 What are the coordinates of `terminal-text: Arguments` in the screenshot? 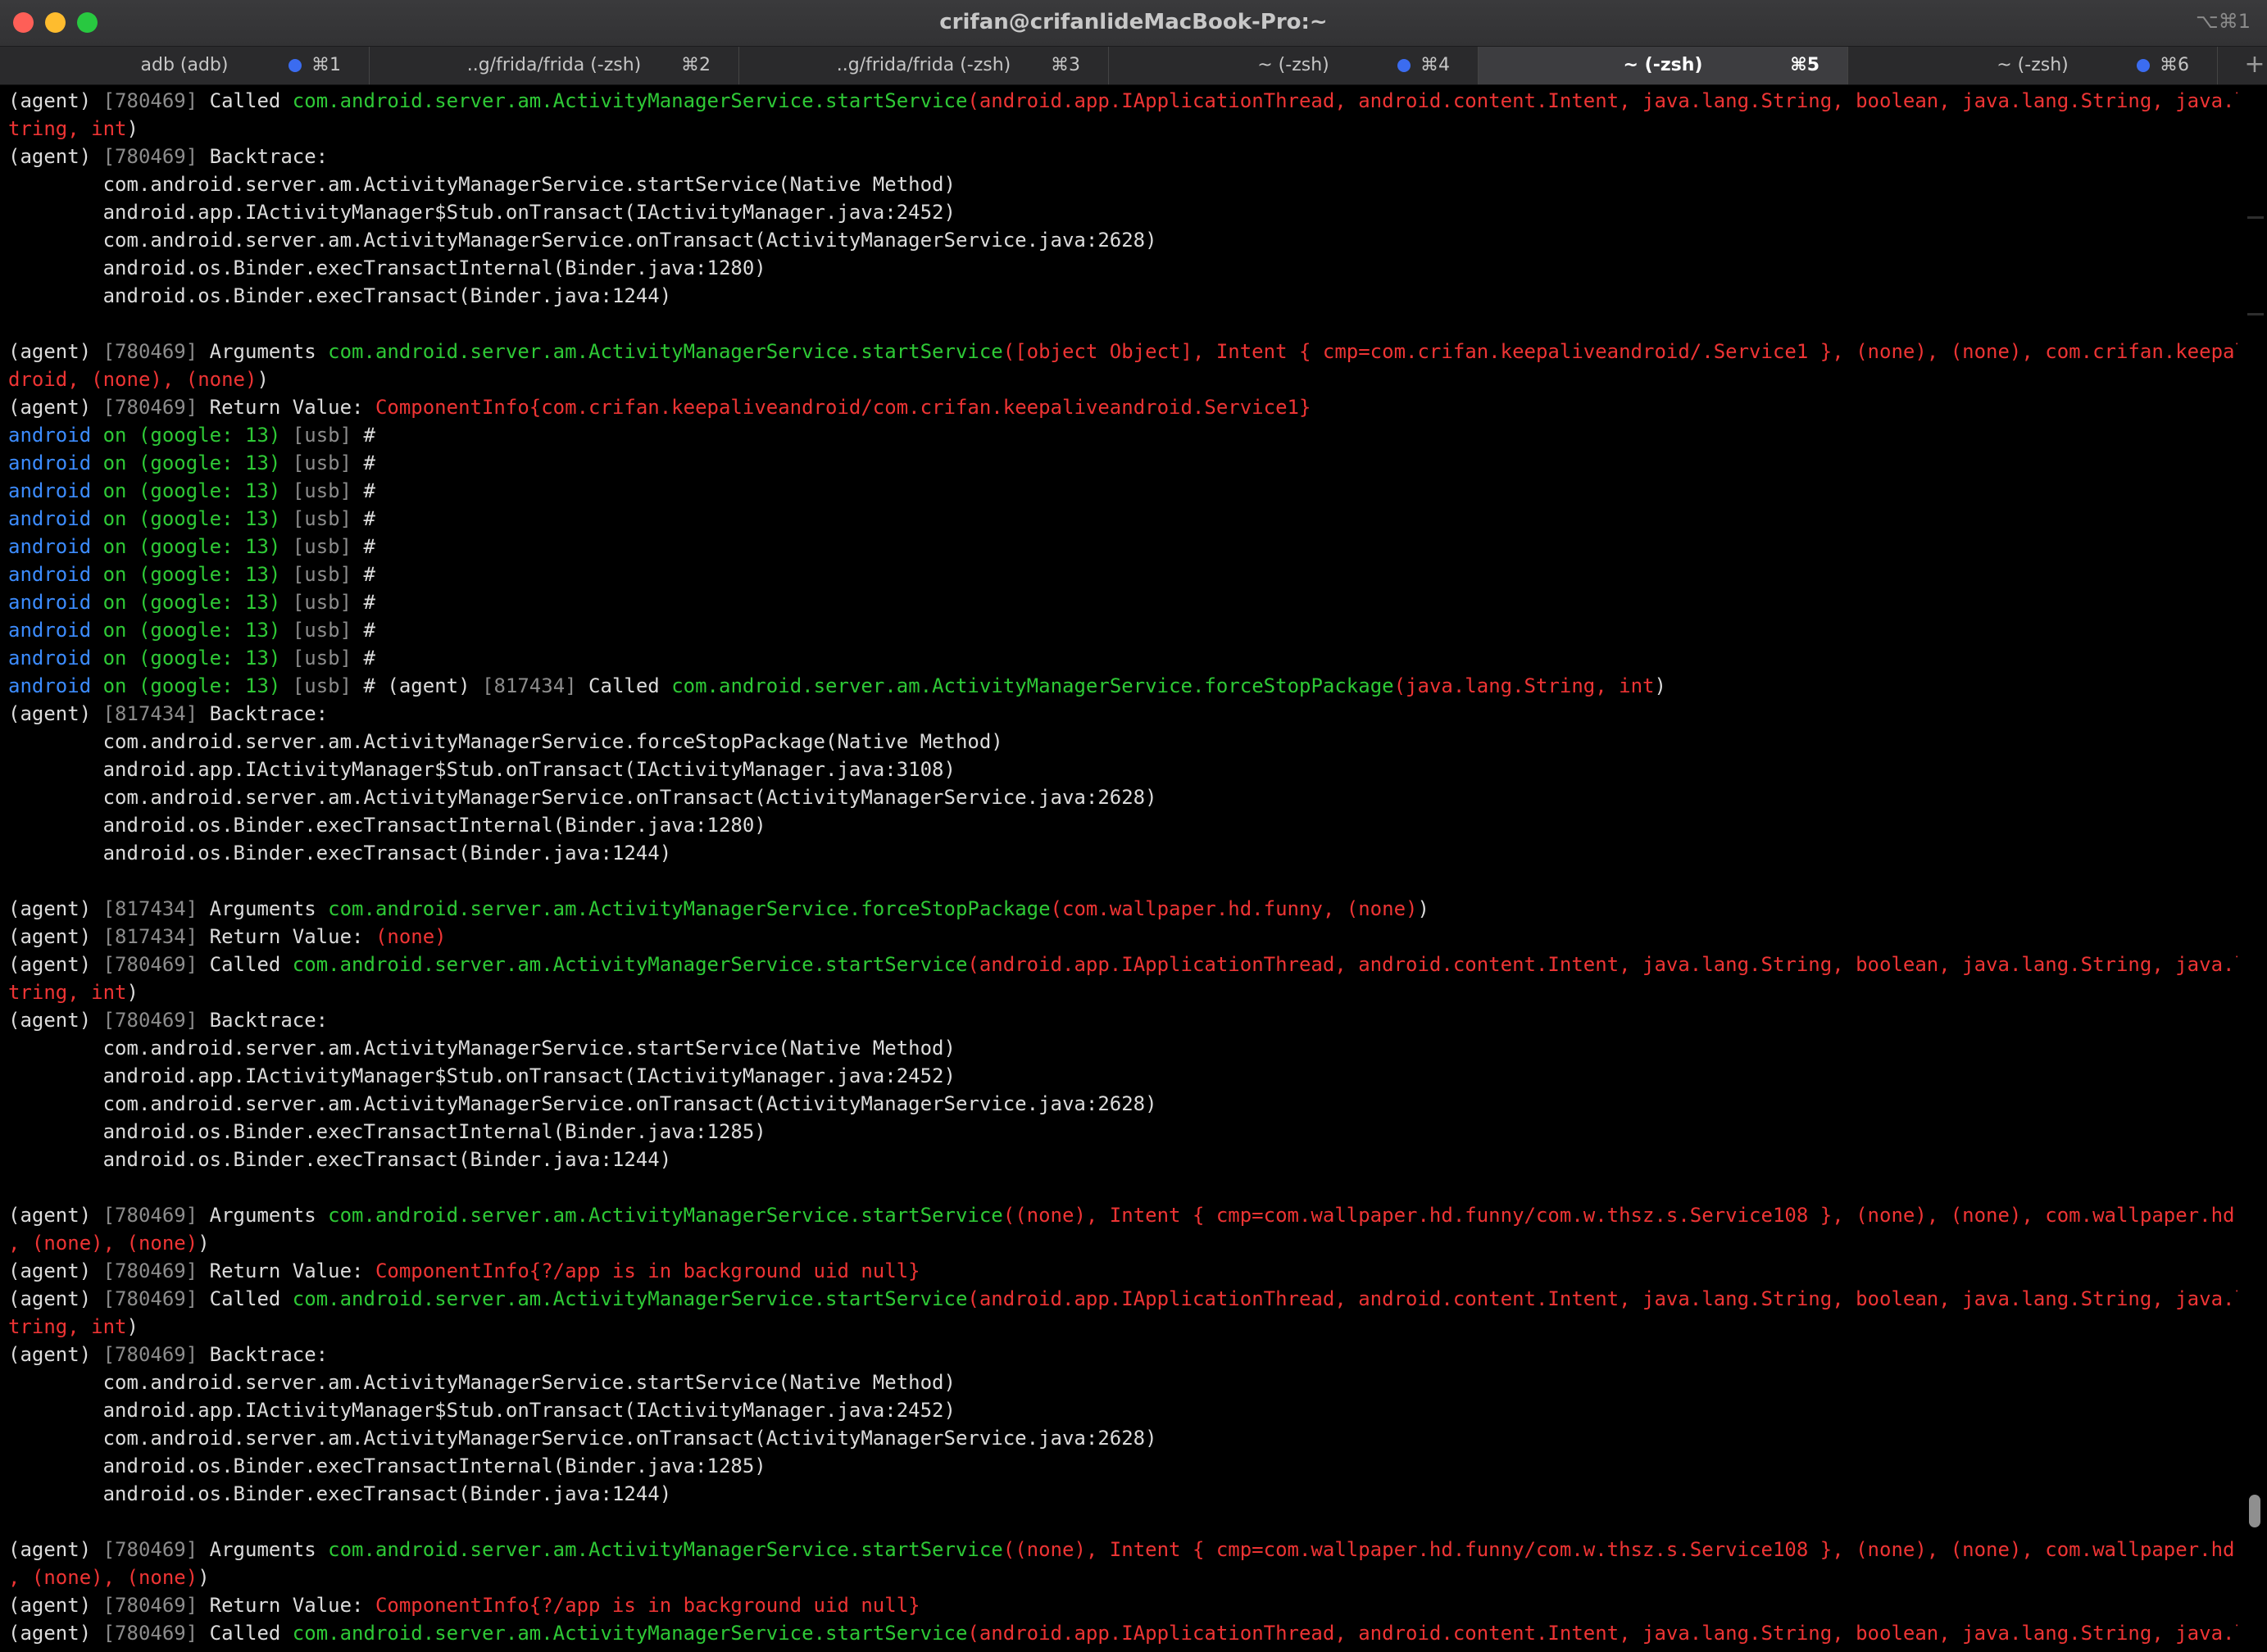 It's located at (269, 1549).